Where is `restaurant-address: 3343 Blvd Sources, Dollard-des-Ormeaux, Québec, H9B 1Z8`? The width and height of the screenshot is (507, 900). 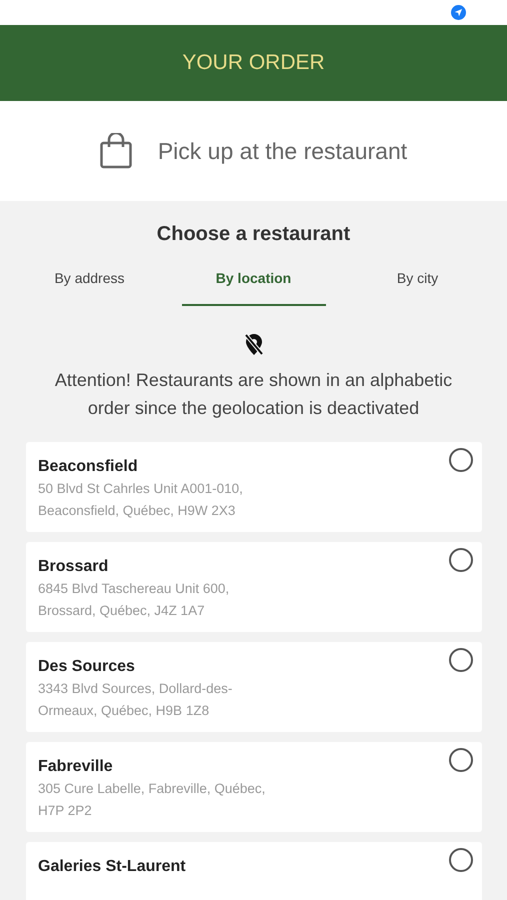
restaurant-address: 3343 Blvd Sources, Dollard-des-Ormeaux, Québec, H9B 1Z8 is located at coordinates (136, 700).